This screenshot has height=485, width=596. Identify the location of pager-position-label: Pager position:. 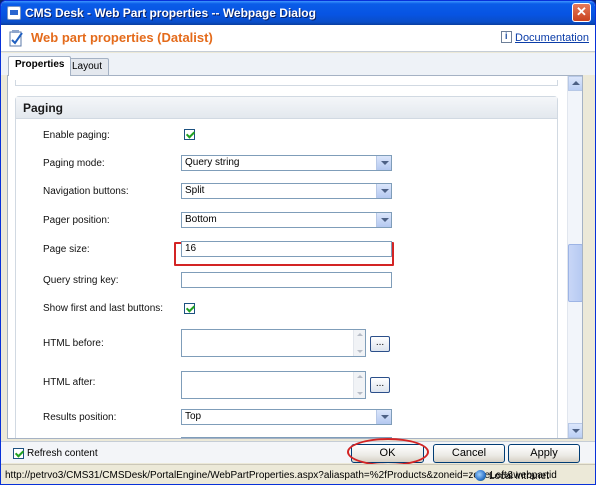
(76, 220).